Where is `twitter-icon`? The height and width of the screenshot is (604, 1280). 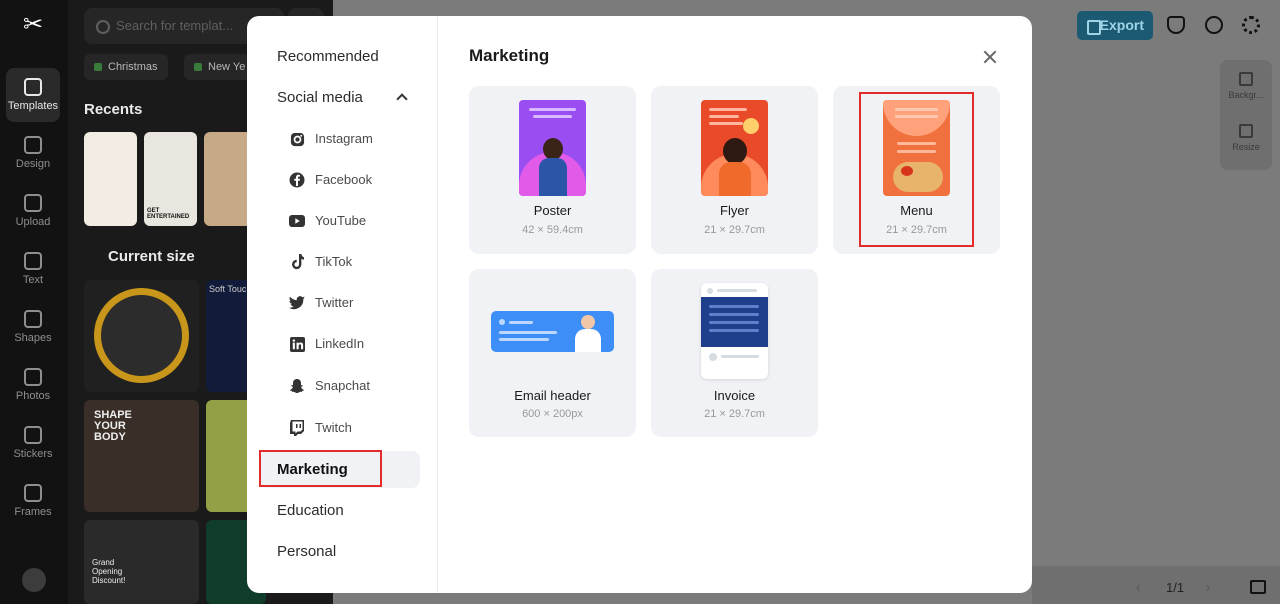
twitter-icon is located at coordinates (297, 303).